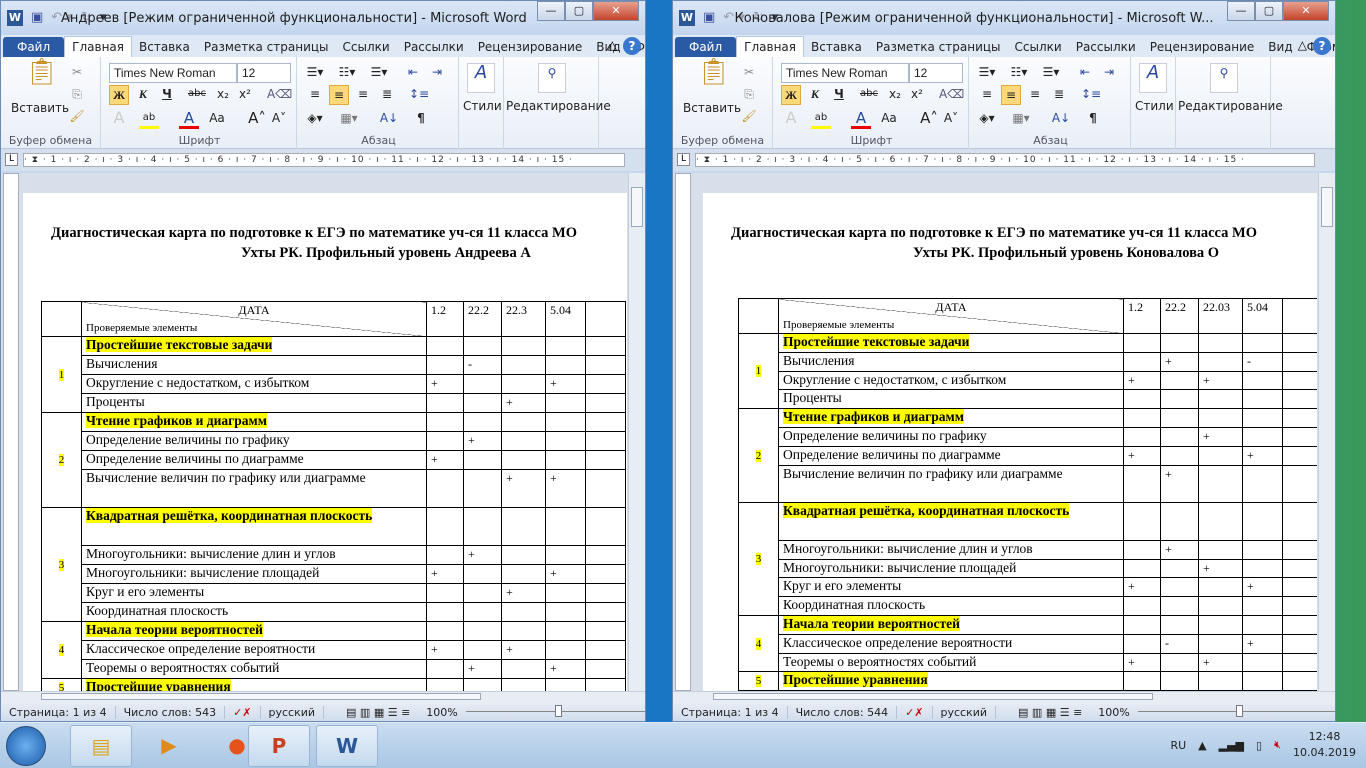 This screenshot has height=768, width=1366. What do you see at coordinates (1277, 745) in the screenshot?
I see `volume-muted-icon: 🔇︎` at bounding box center [1277, 745].